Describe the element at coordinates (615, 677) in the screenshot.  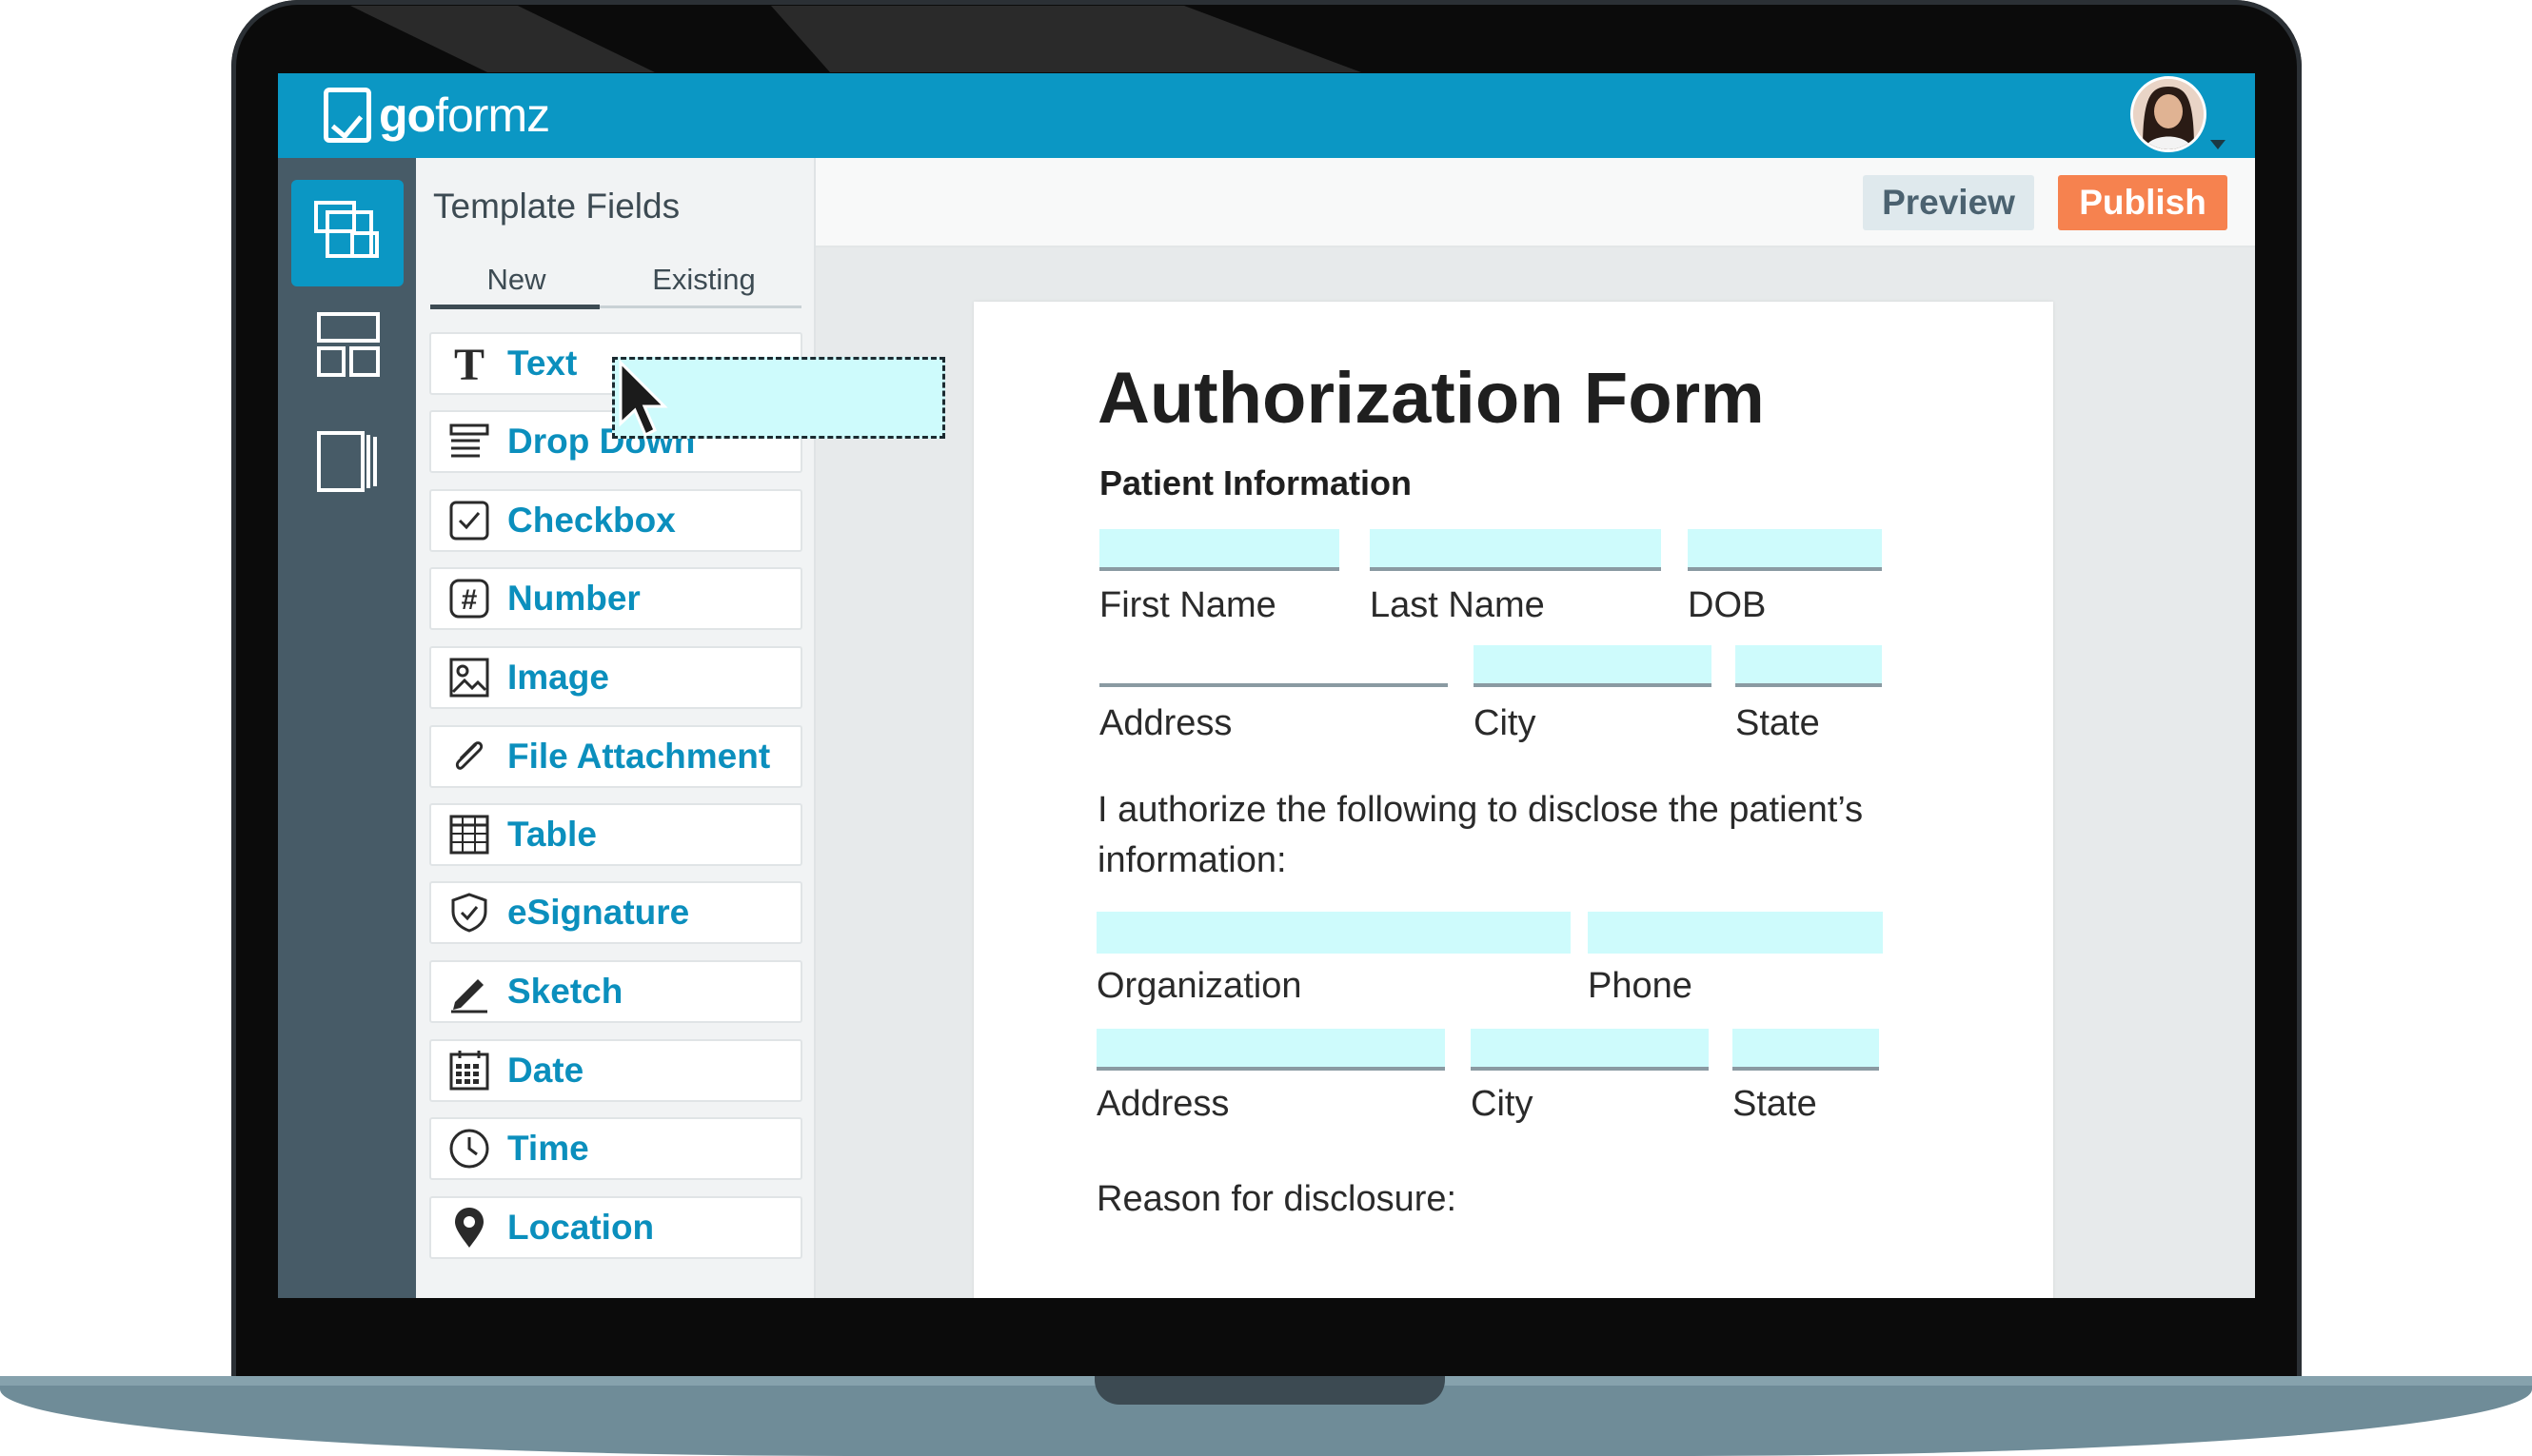
I see `field-item-image: Image` at that location.